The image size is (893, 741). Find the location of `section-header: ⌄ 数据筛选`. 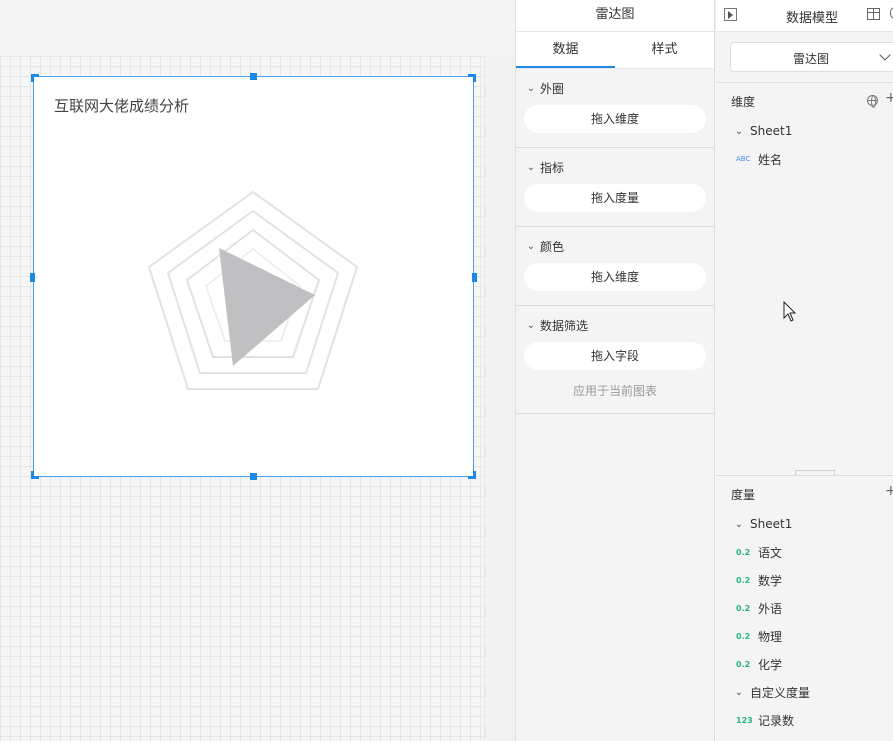

section-header: ⌄ 数据筛选 is located at coordinates (615, 325).